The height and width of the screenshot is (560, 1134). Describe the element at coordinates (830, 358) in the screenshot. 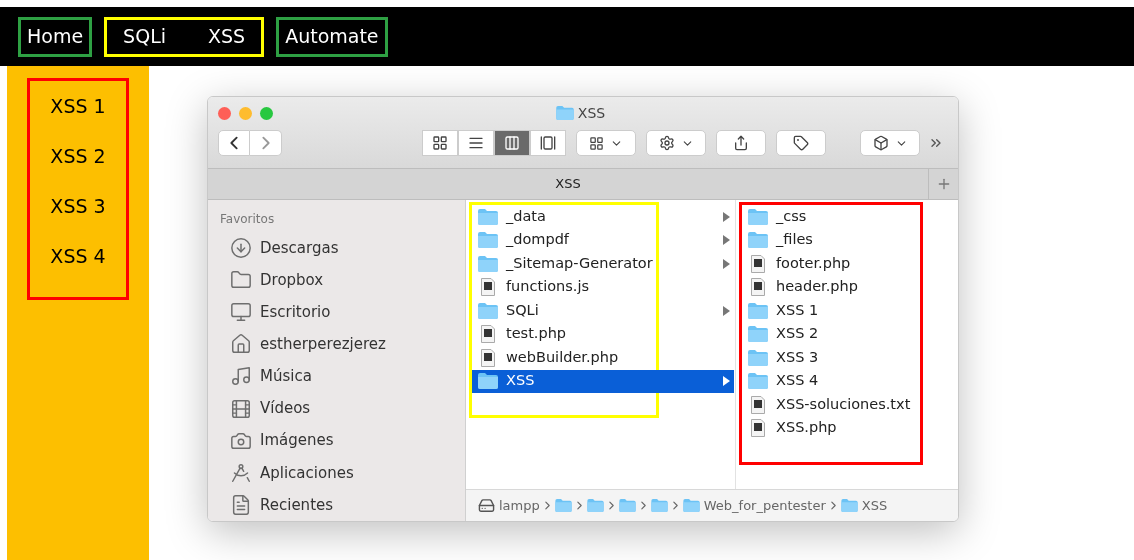

I see `file-row: XSS 3` at that location.